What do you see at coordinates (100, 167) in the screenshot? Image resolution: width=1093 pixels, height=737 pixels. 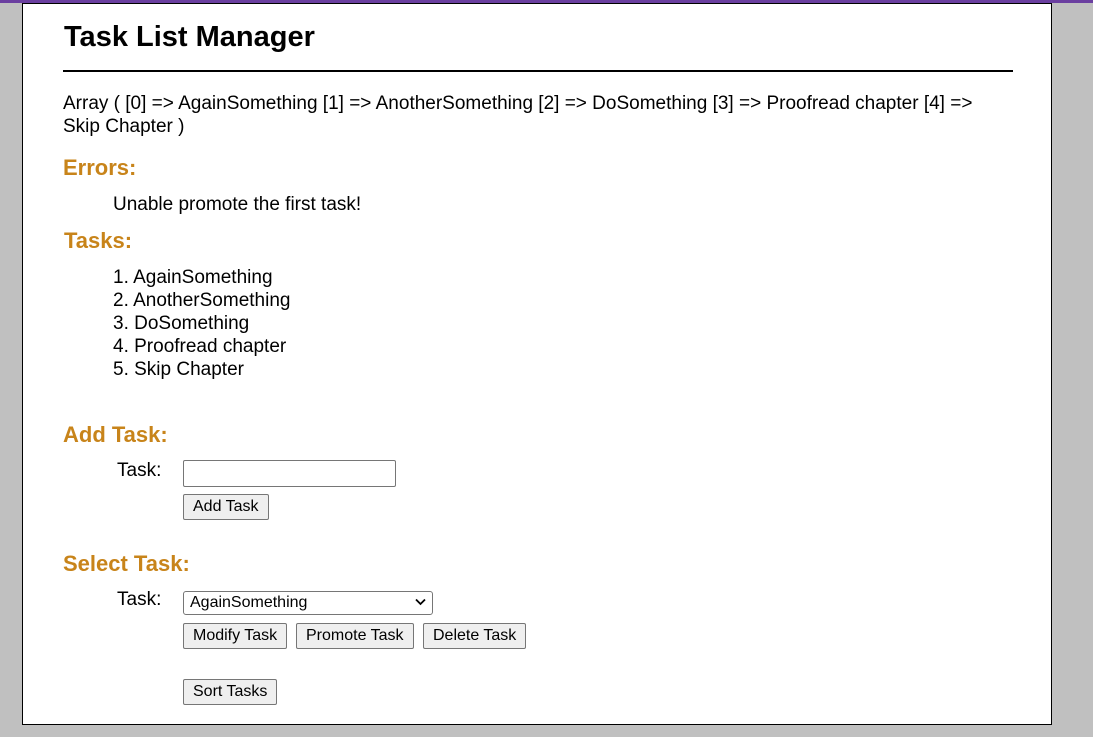 I see `errors-heading: Errors:` at bounding box center [100, 167].